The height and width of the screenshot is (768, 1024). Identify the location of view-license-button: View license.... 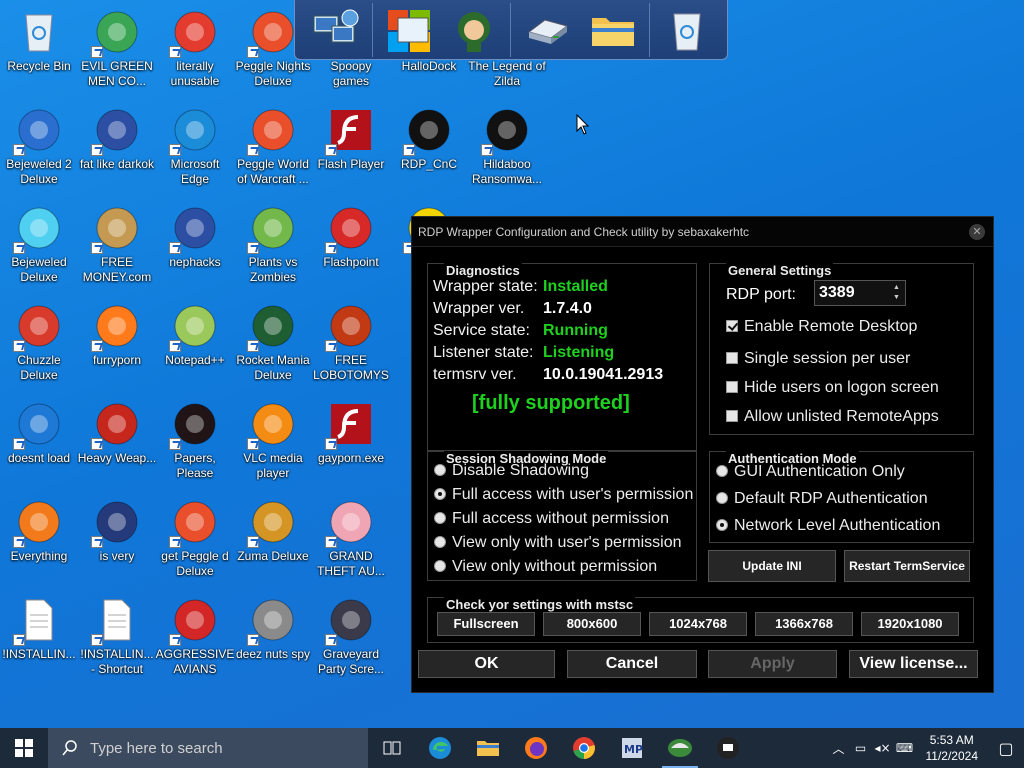
(913, 664).